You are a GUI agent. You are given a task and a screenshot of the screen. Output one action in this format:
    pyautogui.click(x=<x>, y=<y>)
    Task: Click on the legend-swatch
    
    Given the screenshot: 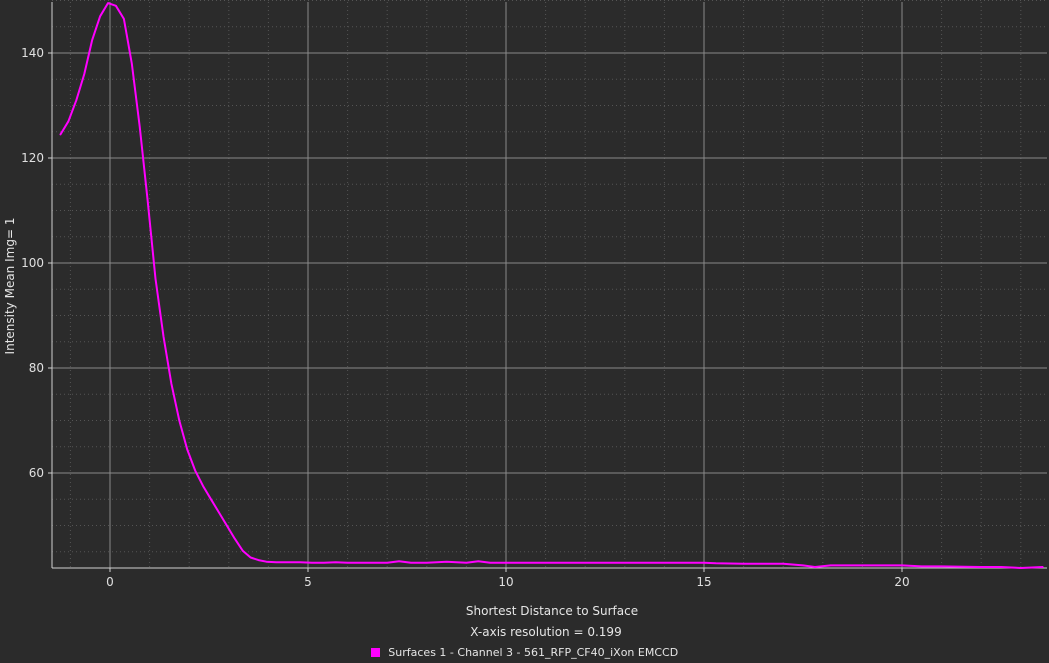 What is the action you would take?
    pyautogui.click(x=375, y=652)
    